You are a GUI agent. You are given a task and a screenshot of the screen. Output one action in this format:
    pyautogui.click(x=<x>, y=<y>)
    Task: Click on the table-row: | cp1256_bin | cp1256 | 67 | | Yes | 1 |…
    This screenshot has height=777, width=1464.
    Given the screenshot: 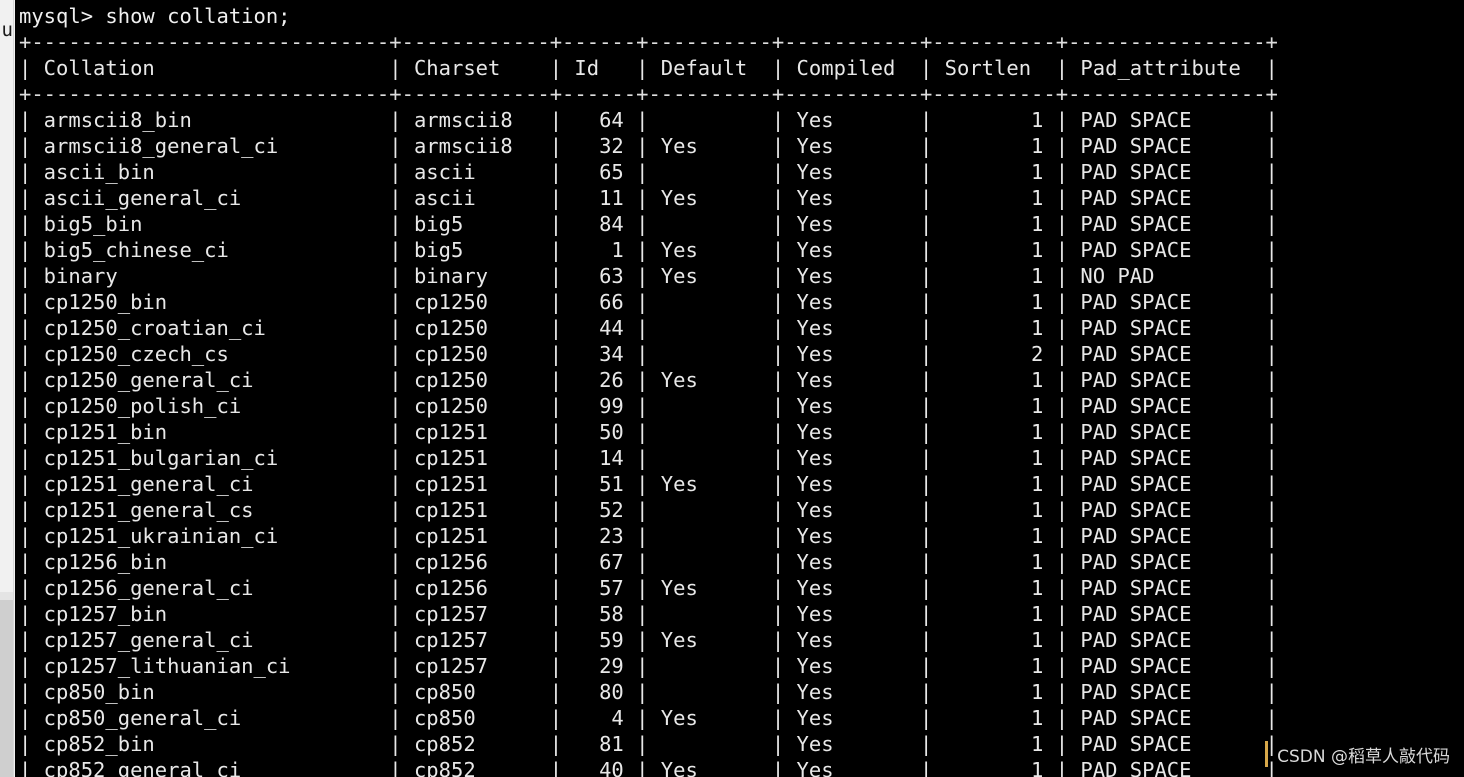 What is the action you would take?
    pyautogui.click(x=648, y=562)
    